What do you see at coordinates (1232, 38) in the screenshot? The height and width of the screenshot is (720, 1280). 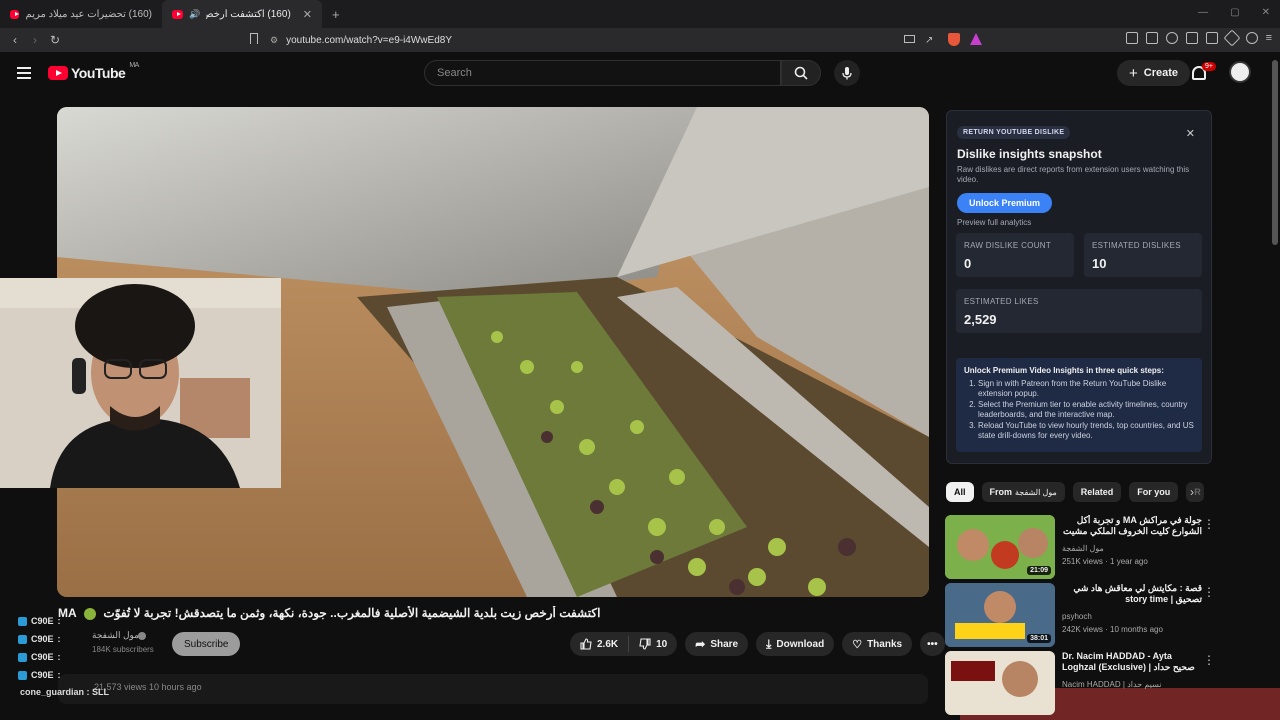 I see `leo-icon` at bounding box center [1232, 38].